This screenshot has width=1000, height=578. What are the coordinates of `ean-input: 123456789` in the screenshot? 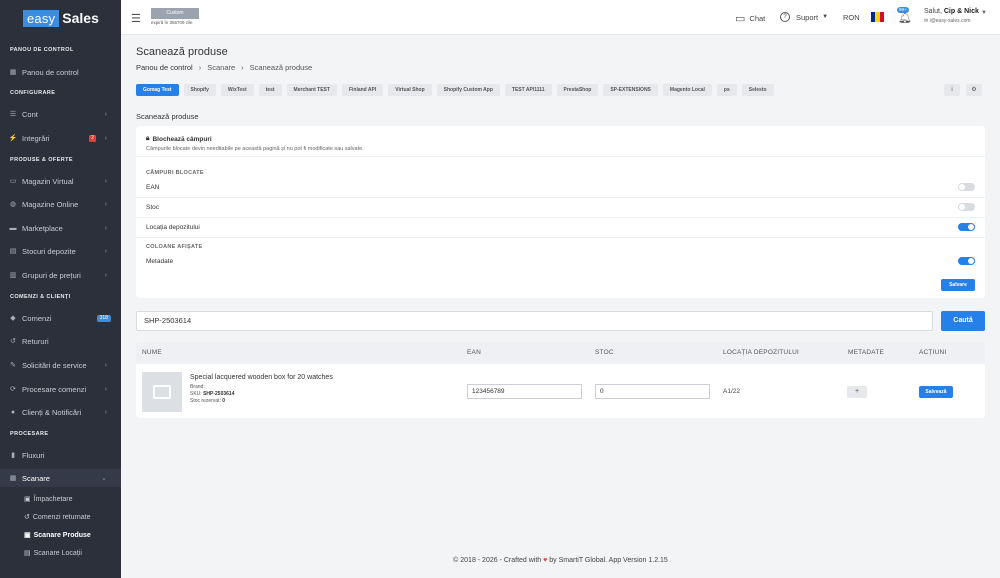 It's located at (524, 391).